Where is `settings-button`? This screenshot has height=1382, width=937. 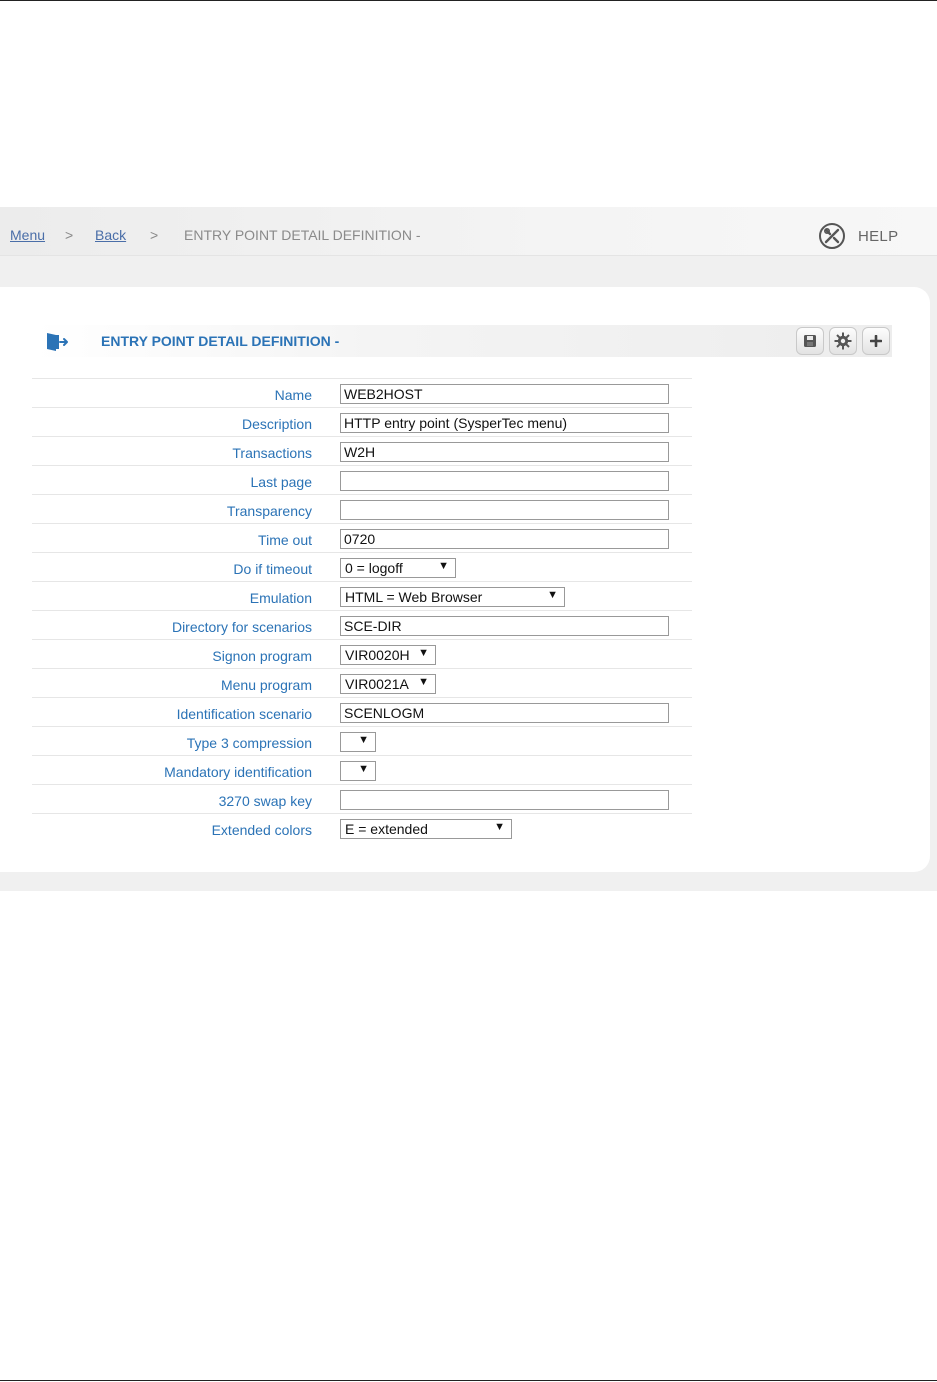 settings-button is located at coordinates (843, 341).